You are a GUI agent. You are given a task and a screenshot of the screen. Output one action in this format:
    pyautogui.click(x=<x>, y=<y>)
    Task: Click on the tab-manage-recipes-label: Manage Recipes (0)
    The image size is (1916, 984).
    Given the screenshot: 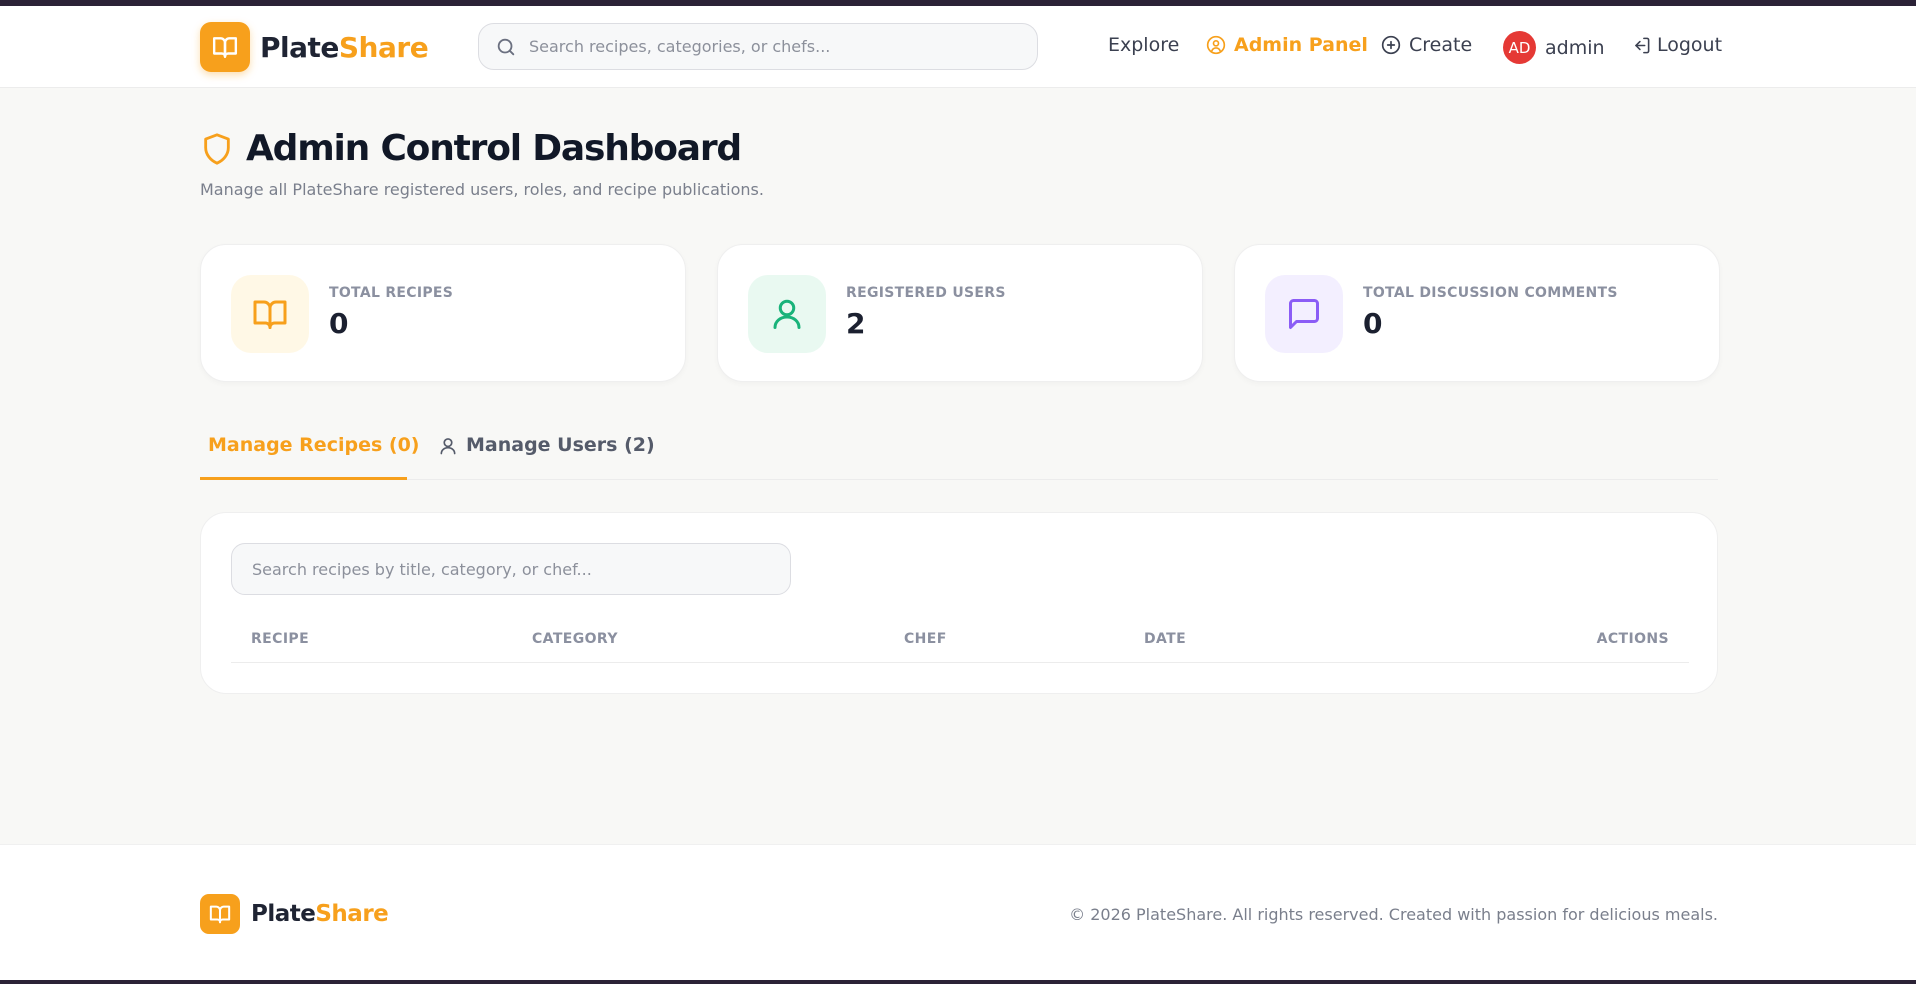 What is the action you would take?
    pyautogui.click(x=314, y=445)
    